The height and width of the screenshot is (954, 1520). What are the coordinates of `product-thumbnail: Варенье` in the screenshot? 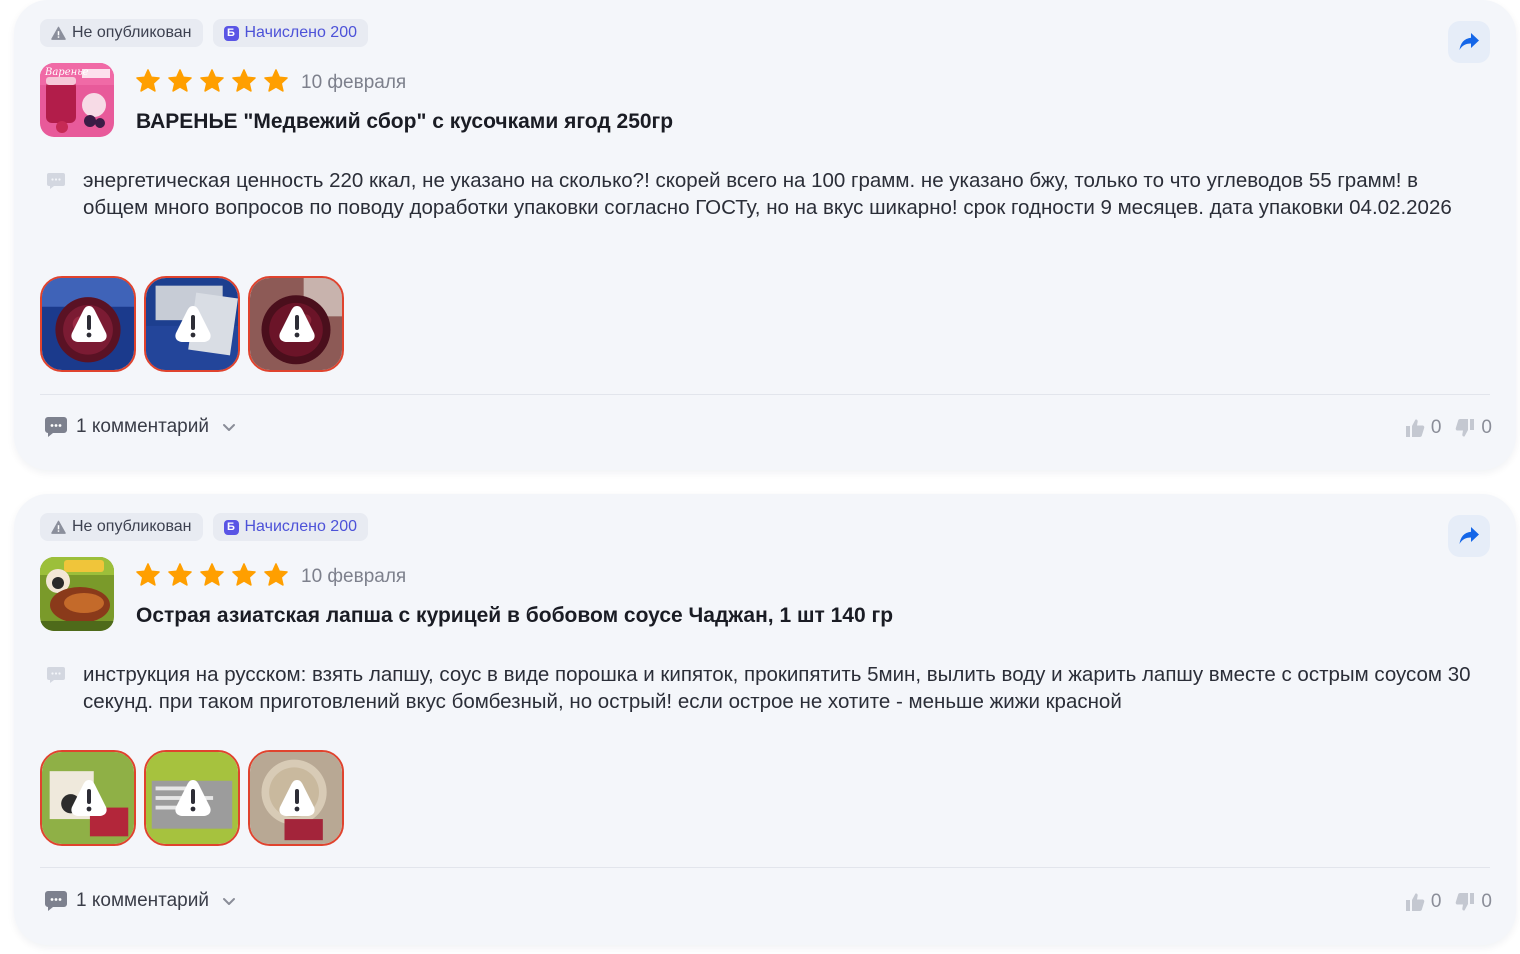 It's located at (77, 100).